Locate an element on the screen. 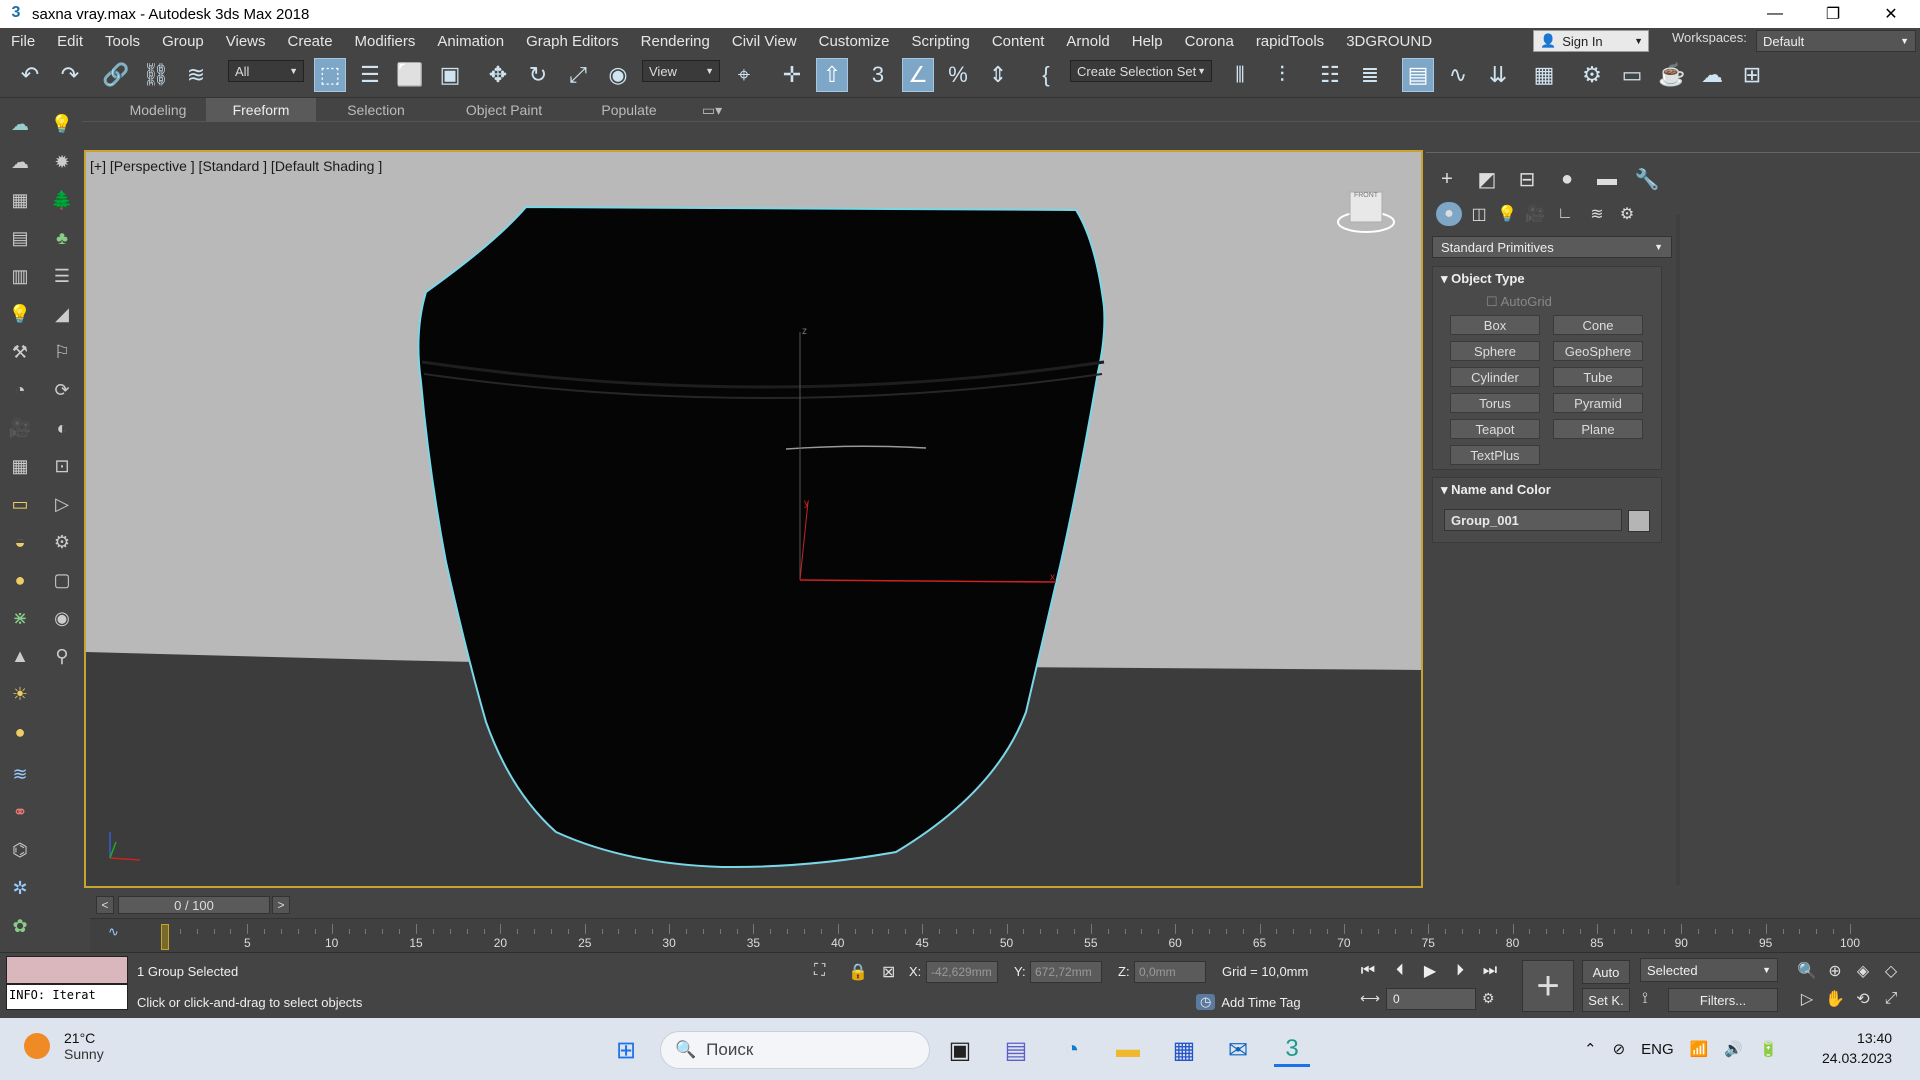 The width and height of the screenshot is (1920, 1080). task-view-icon: ▣ is located at coordinates (960, 1050).